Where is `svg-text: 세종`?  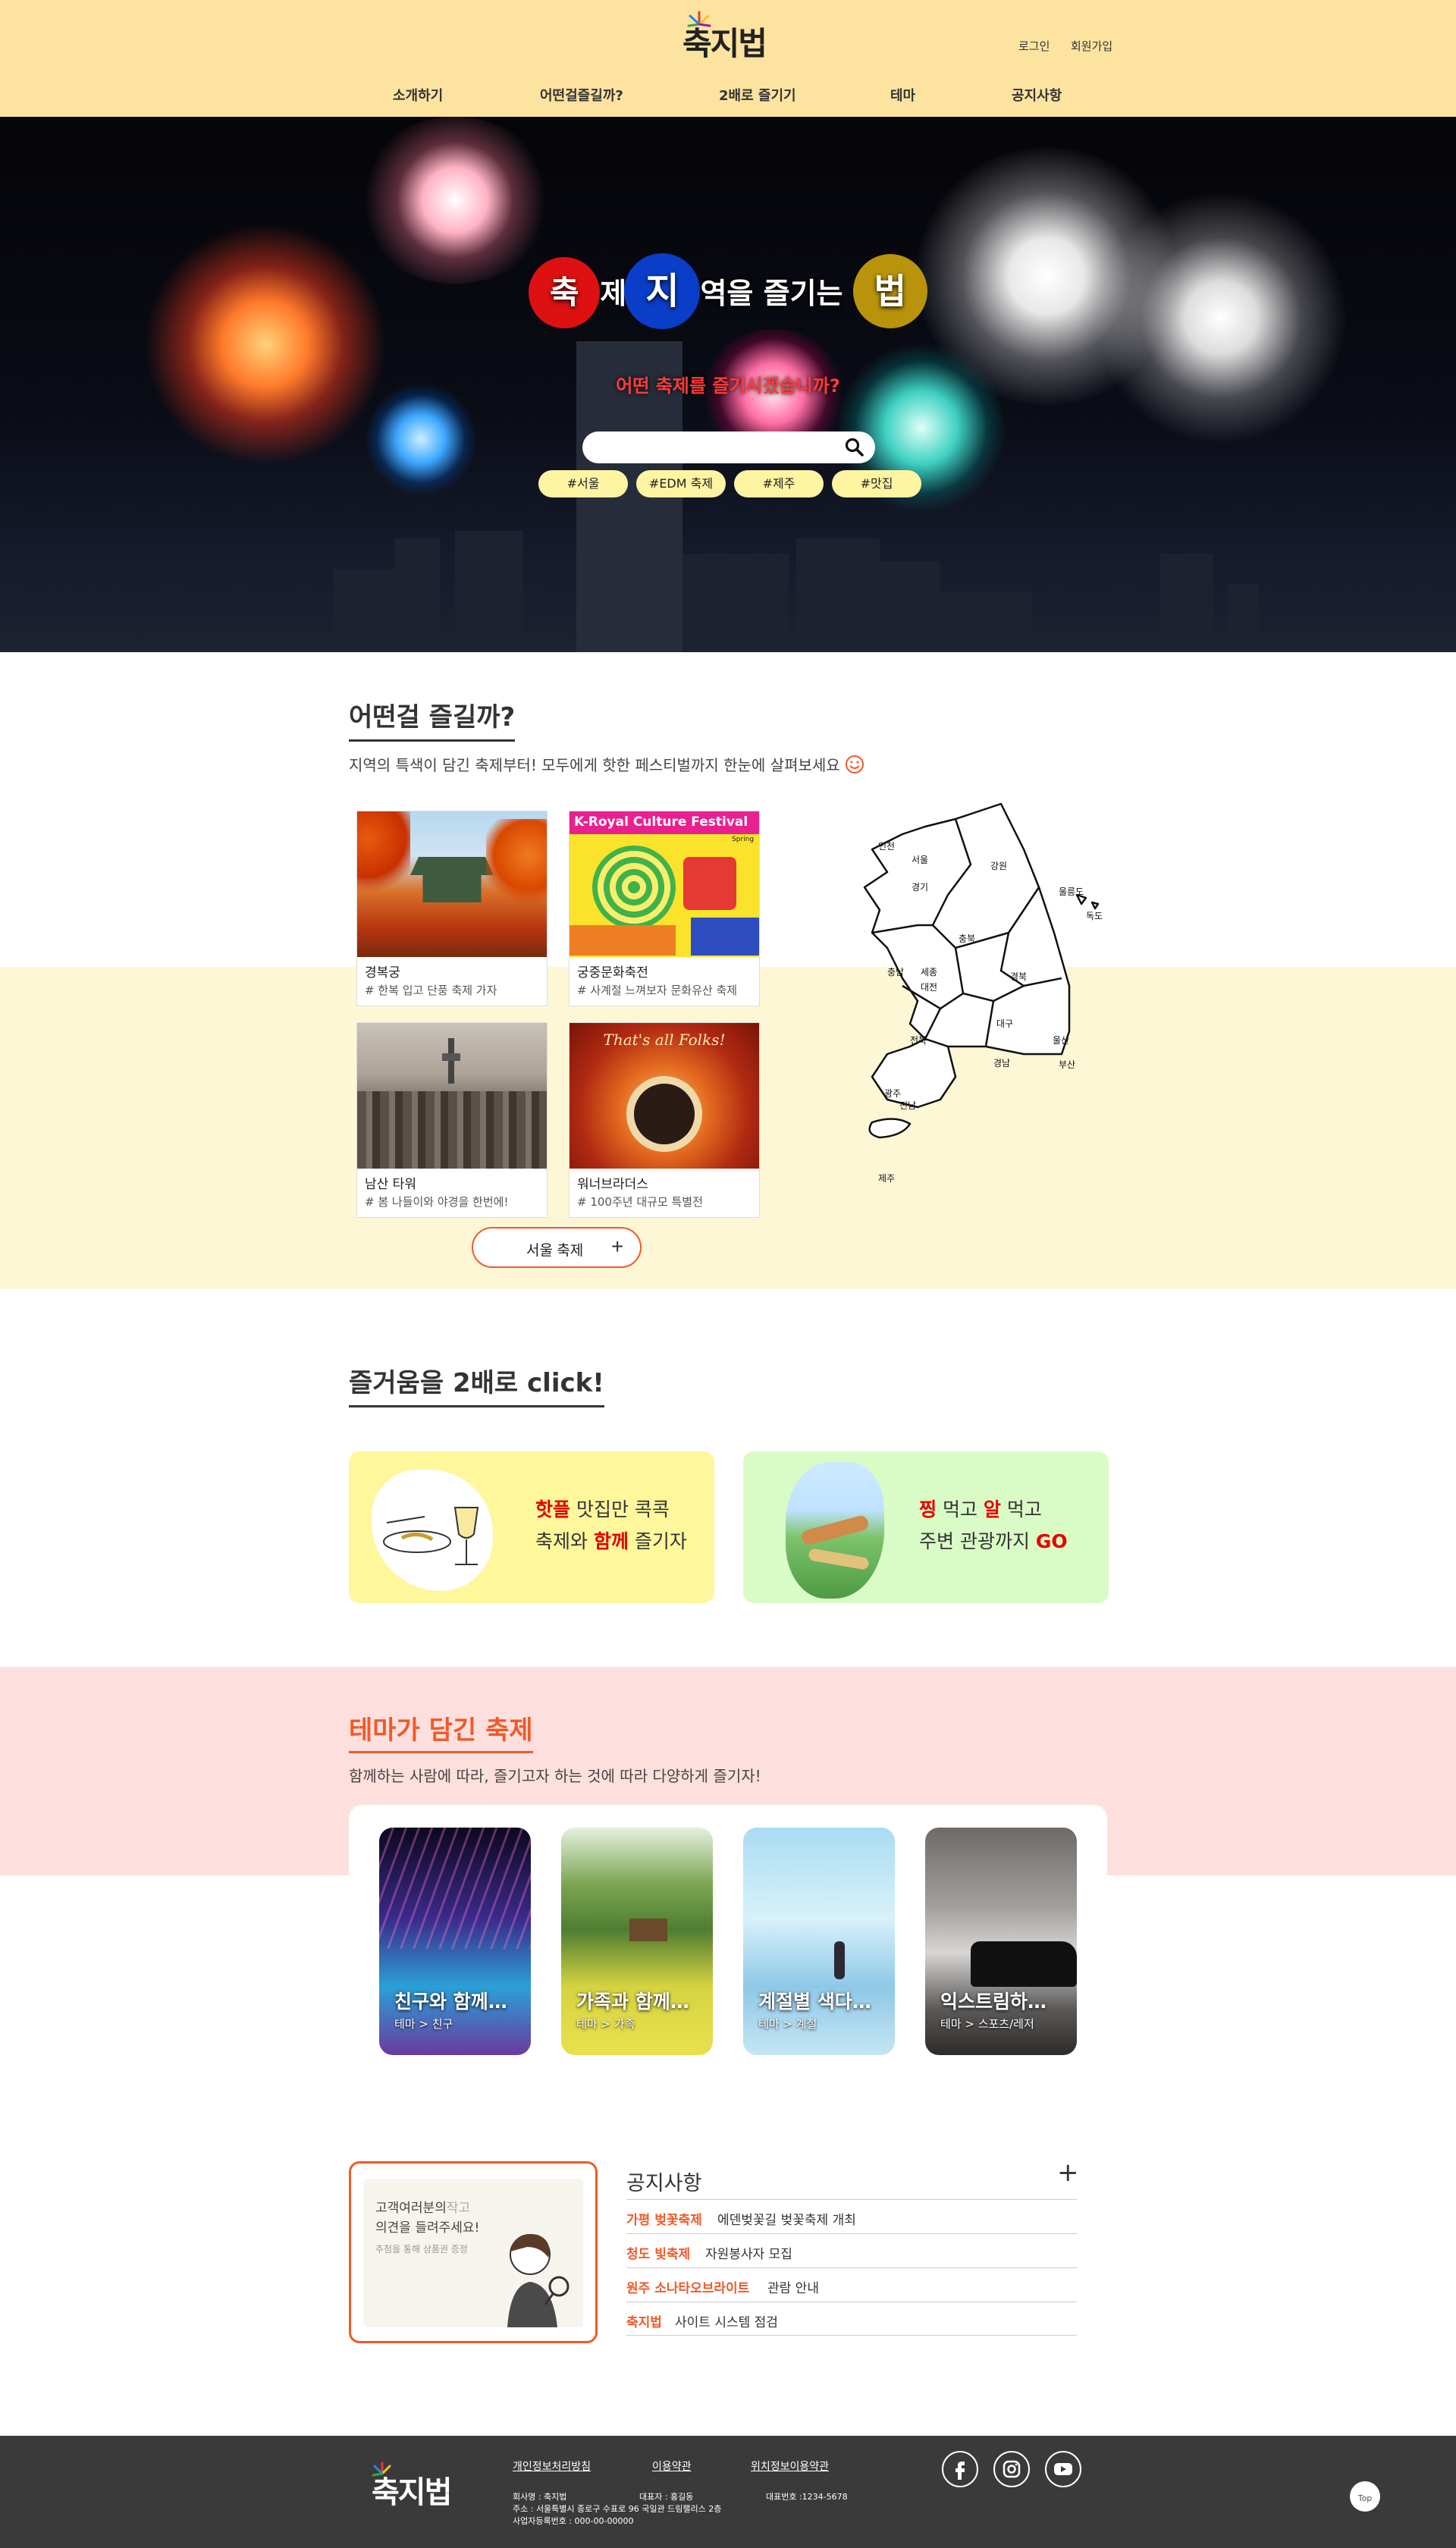
svg-text: 세종 is located at coordinates (929, 972).